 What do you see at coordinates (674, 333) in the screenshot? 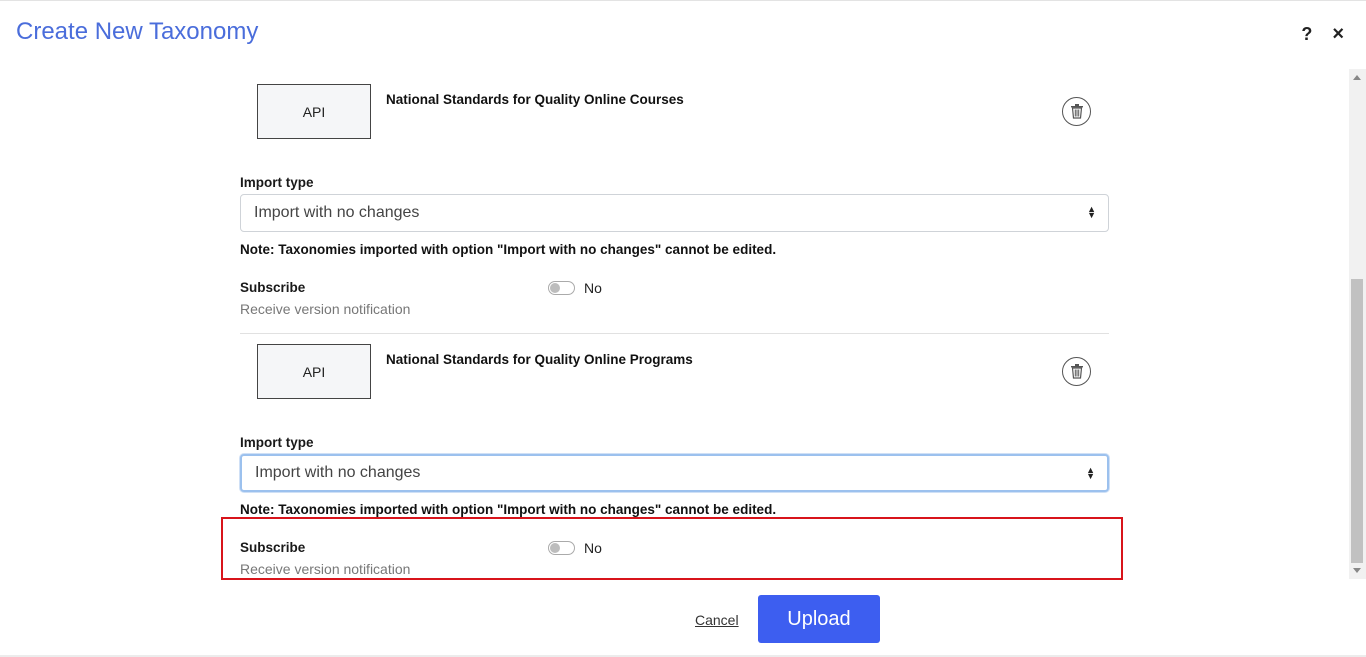
I see `divider` at bounding box center [674, 333].